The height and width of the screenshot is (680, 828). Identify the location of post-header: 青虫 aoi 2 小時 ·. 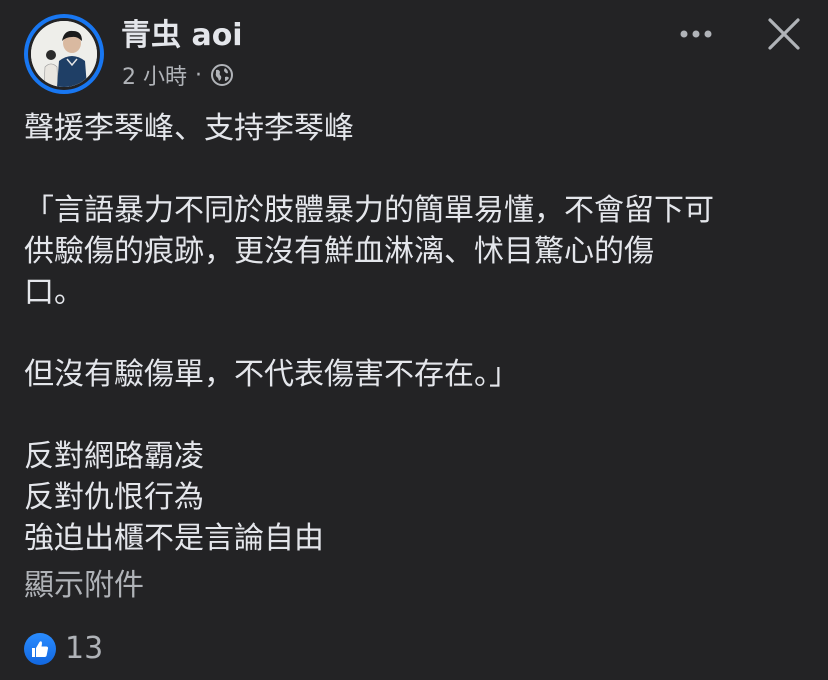
(414, 50).